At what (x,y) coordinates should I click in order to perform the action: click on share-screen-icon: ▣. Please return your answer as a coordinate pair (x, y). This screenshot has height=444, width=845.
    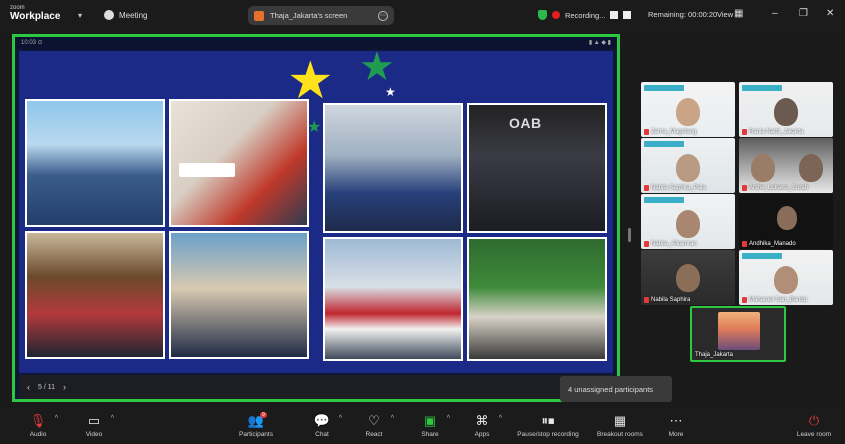
    Looking at the image, I should click on (430, 420).